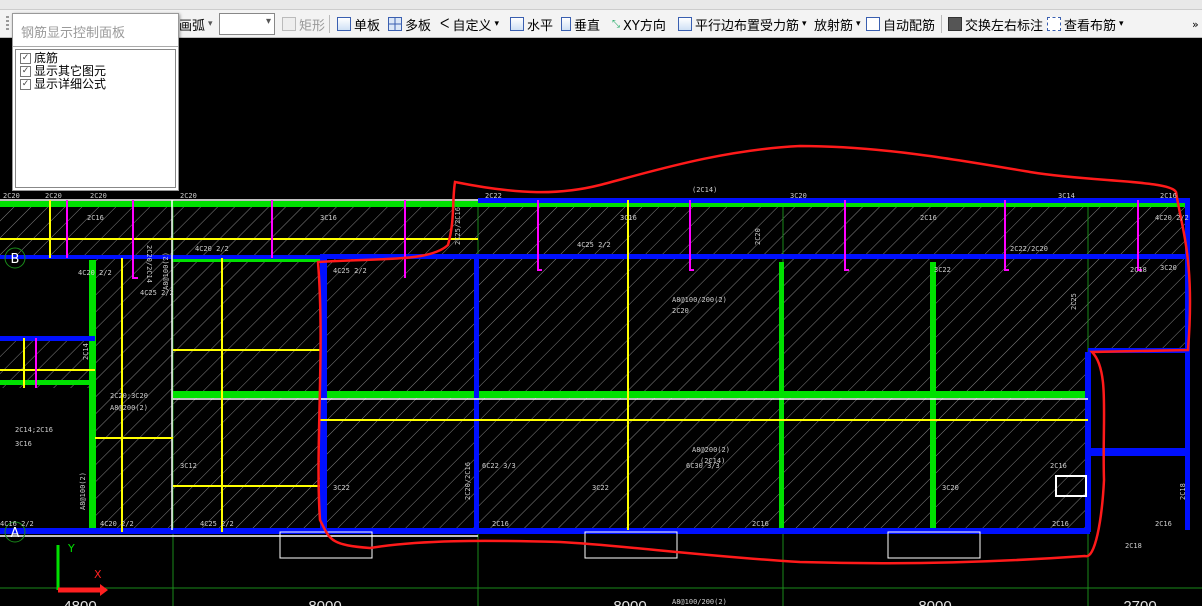  Describe the element at coordinates (1074, 301) in the screenshot. I see `rebar-annotation: 2C25` at that location.